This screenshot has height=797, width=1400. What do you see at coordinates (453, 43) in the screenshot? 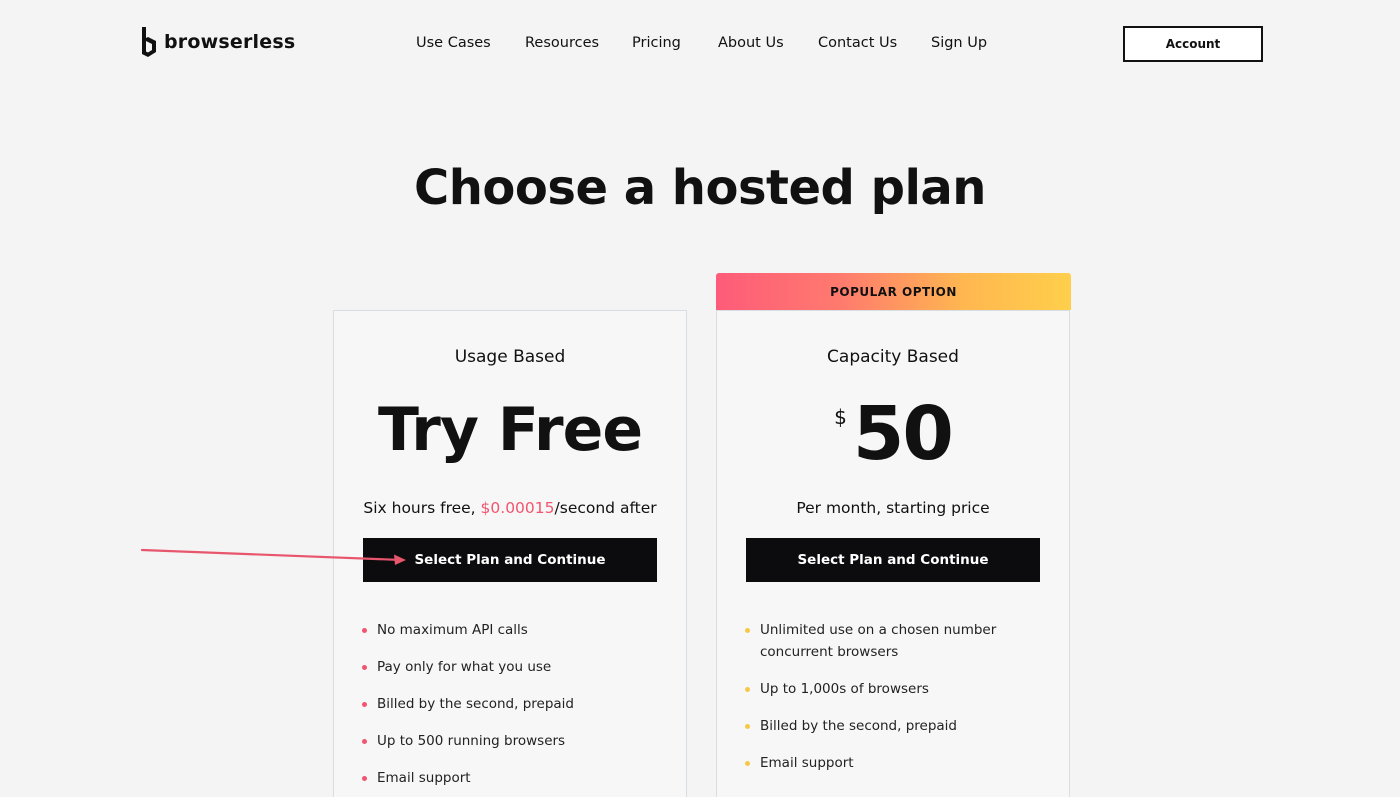
I see `nav-use-cases: Use Cases` at bounding box center [453, 43].